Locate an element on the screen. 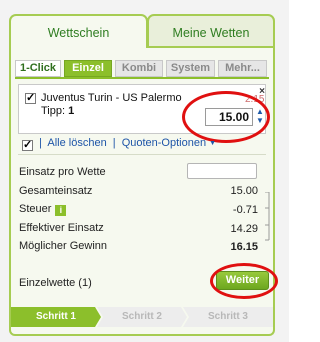  step-1: Schritt 1 is located at coordinates (56, 317).